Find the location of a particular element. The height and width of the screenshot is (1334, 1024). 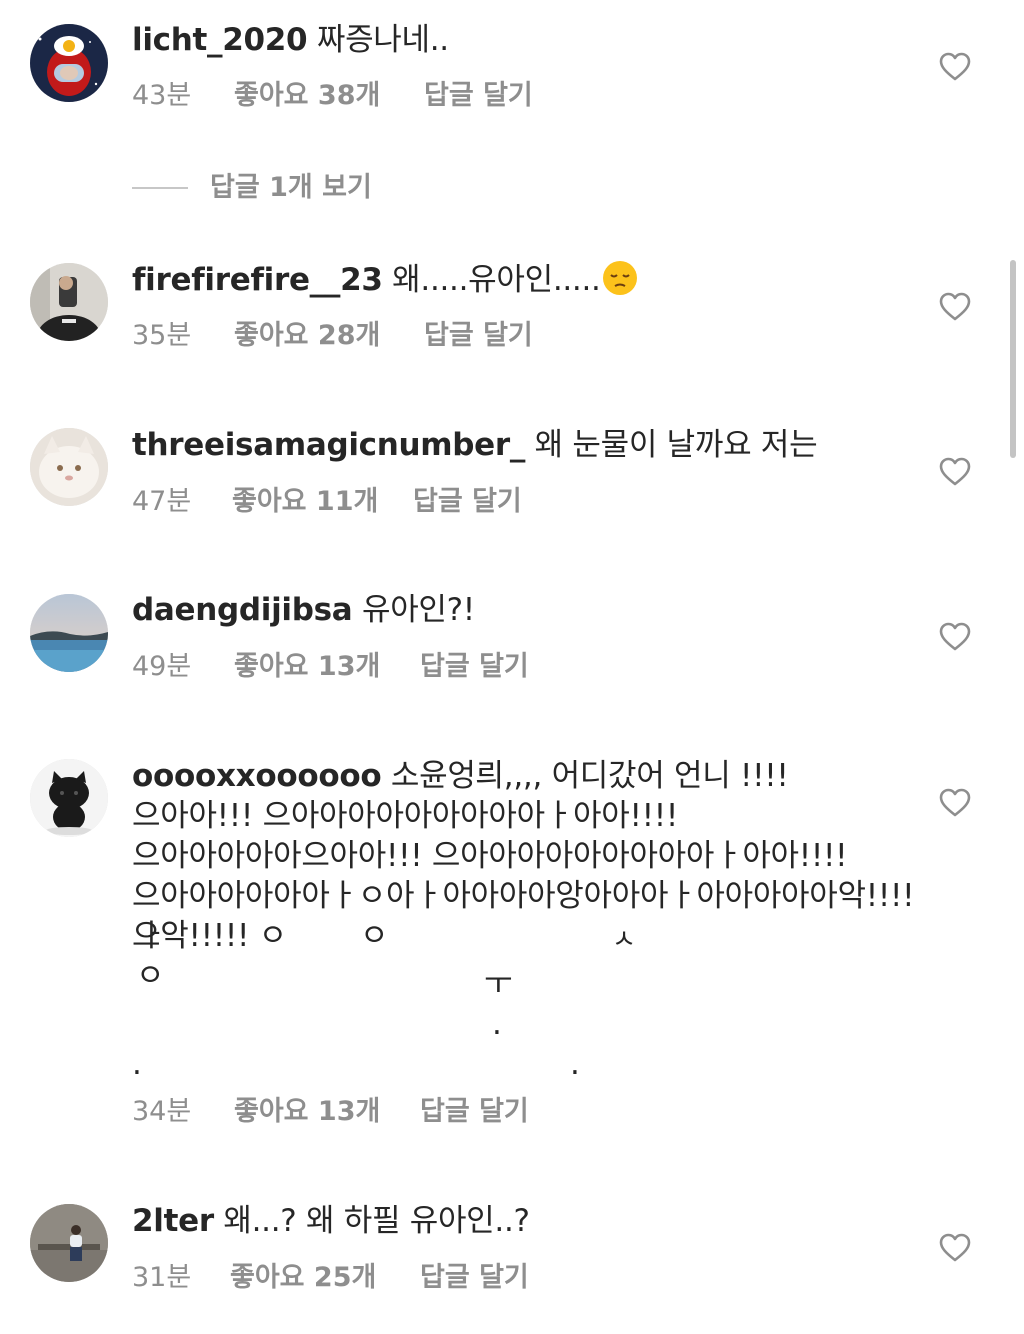

pensive-face-icon is located at coordinates (620, 278).